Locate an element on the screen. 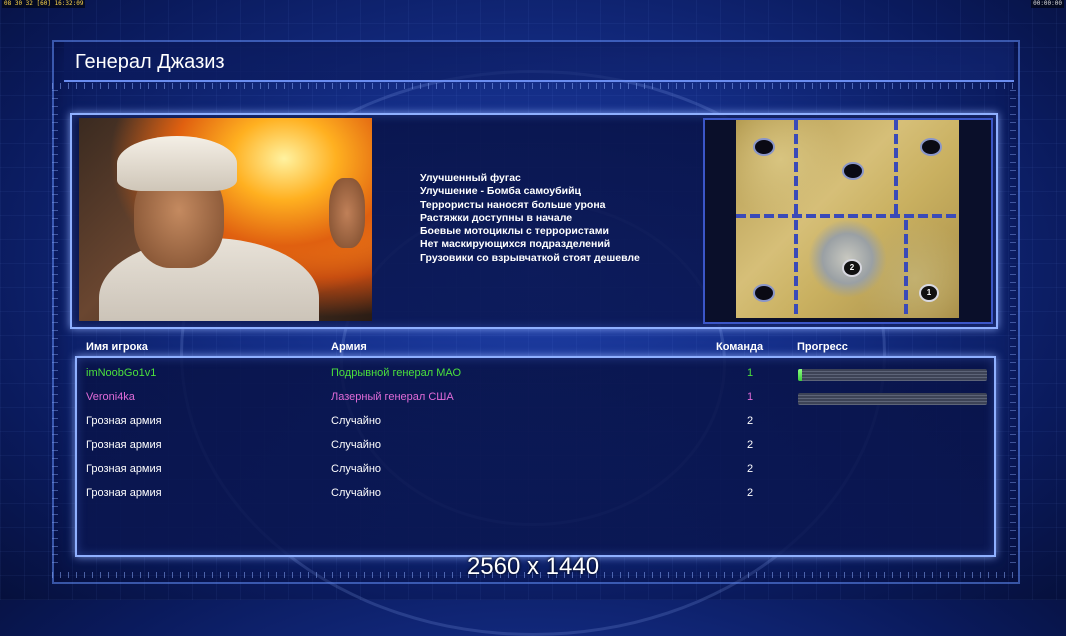  bonus-item: Улучшенный фугас is located at coordinates (470, 178).